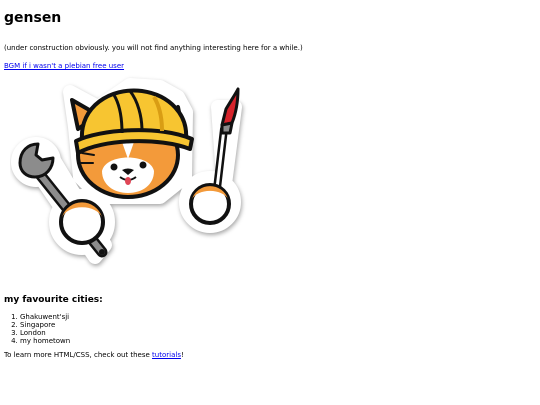 Image resolution: width=540 pixels, height=405 pixels. I want to click on page-title: gensen, so click(33, 18).